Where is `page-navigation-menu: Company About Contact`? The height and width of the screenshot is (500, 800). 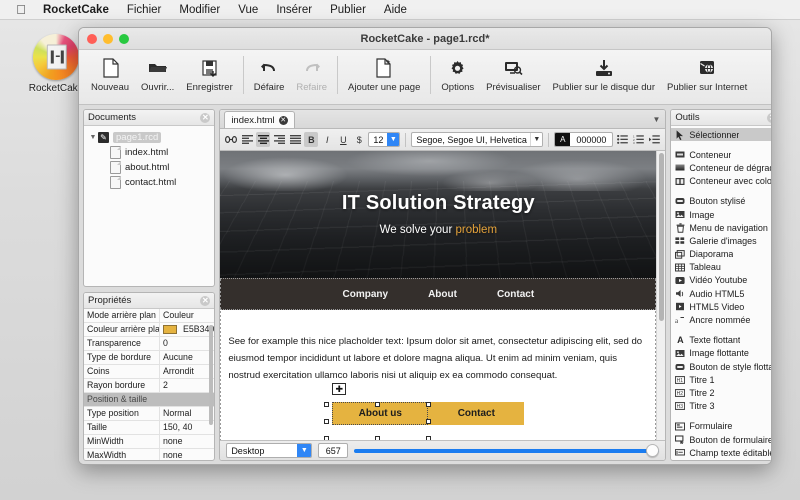 page-navigation-menu: Company About Contact is located at coordinates (438, 294).